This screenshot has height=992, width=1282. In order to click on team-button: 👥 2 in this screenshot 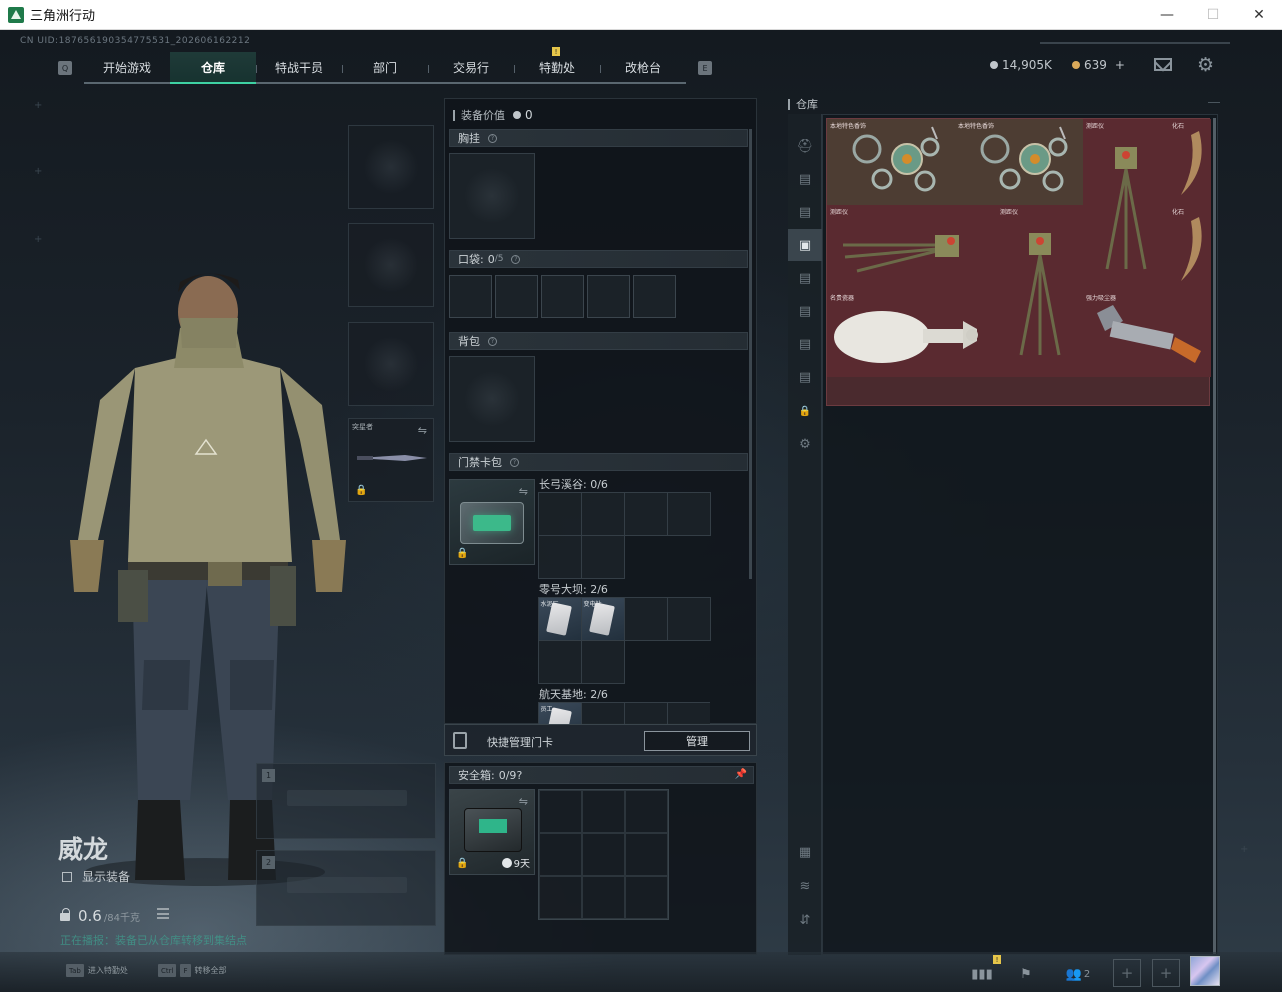, I will do `click(1078, 974)`.